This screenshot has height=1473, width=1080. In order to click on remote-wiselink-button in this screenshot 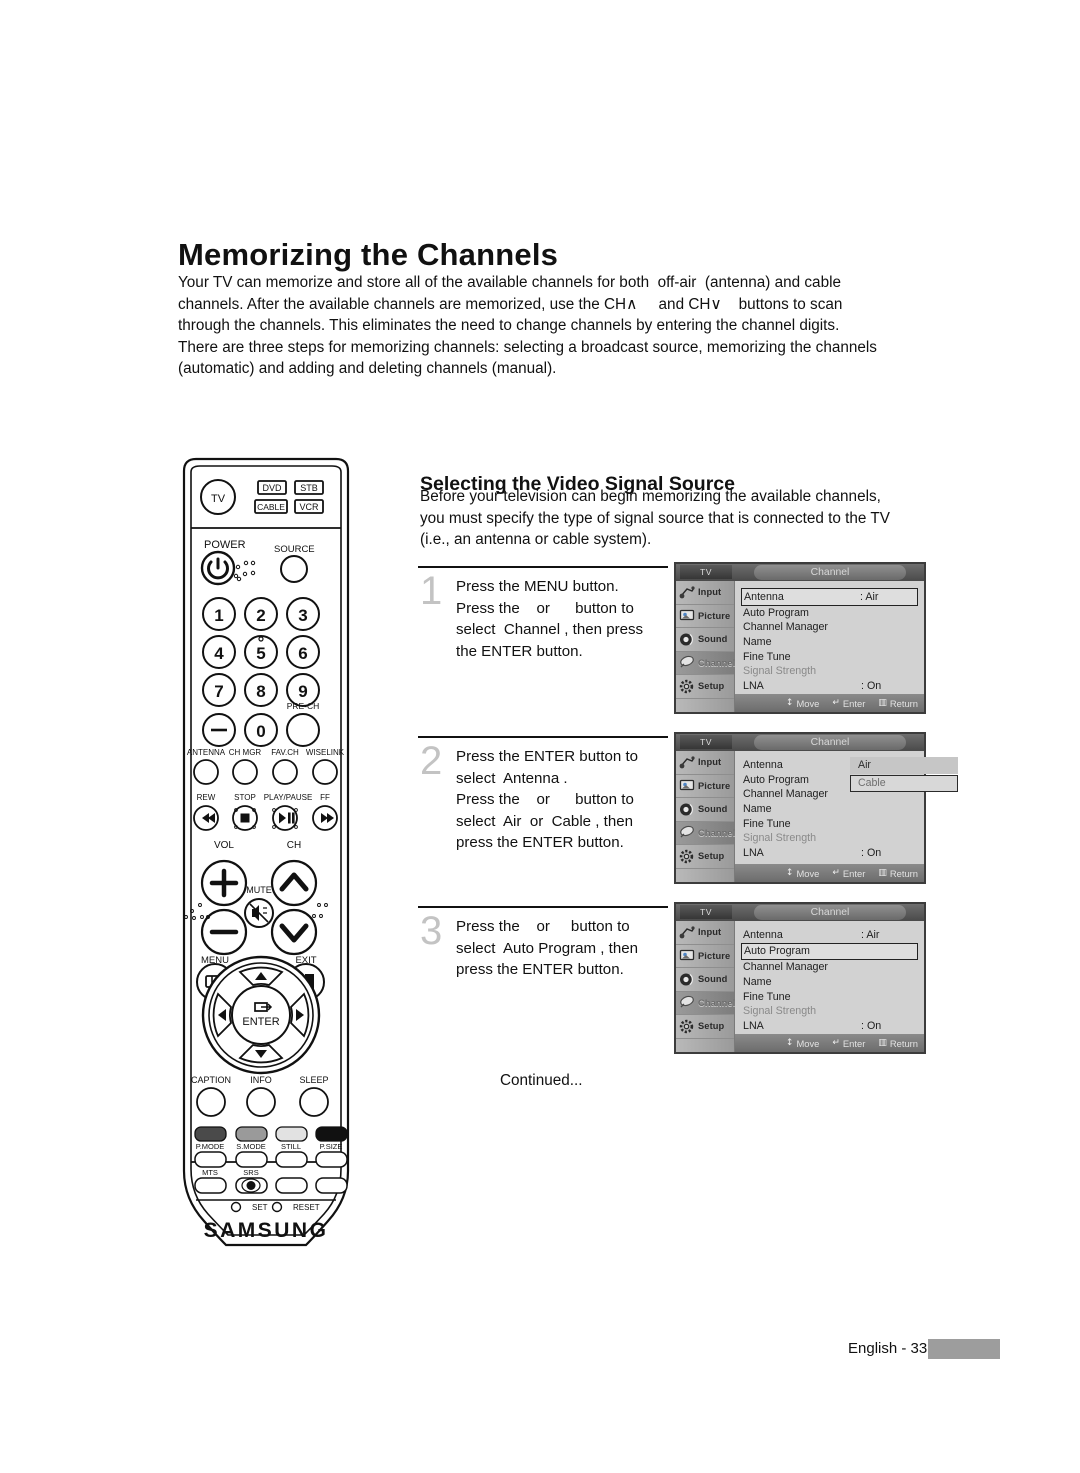, I will do `click(325, 772)`.